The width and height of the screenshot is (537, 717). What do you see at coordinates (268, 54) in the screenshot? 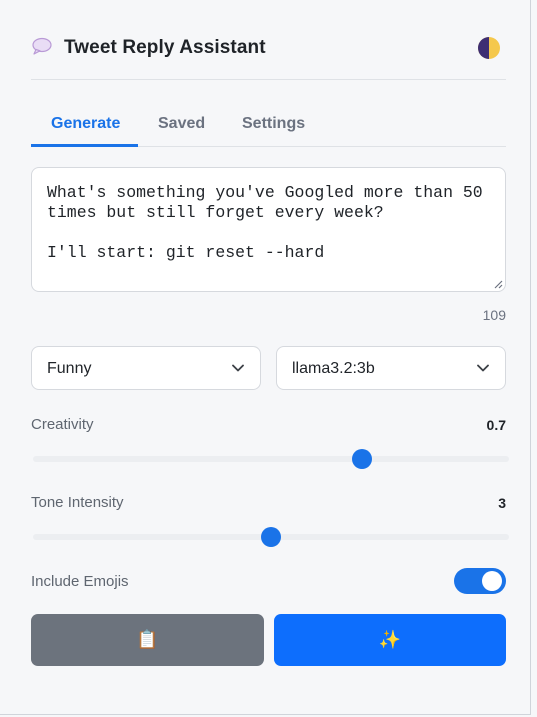
I see `header: Tweet Reply Assistant` at bounding box center [268, 54].